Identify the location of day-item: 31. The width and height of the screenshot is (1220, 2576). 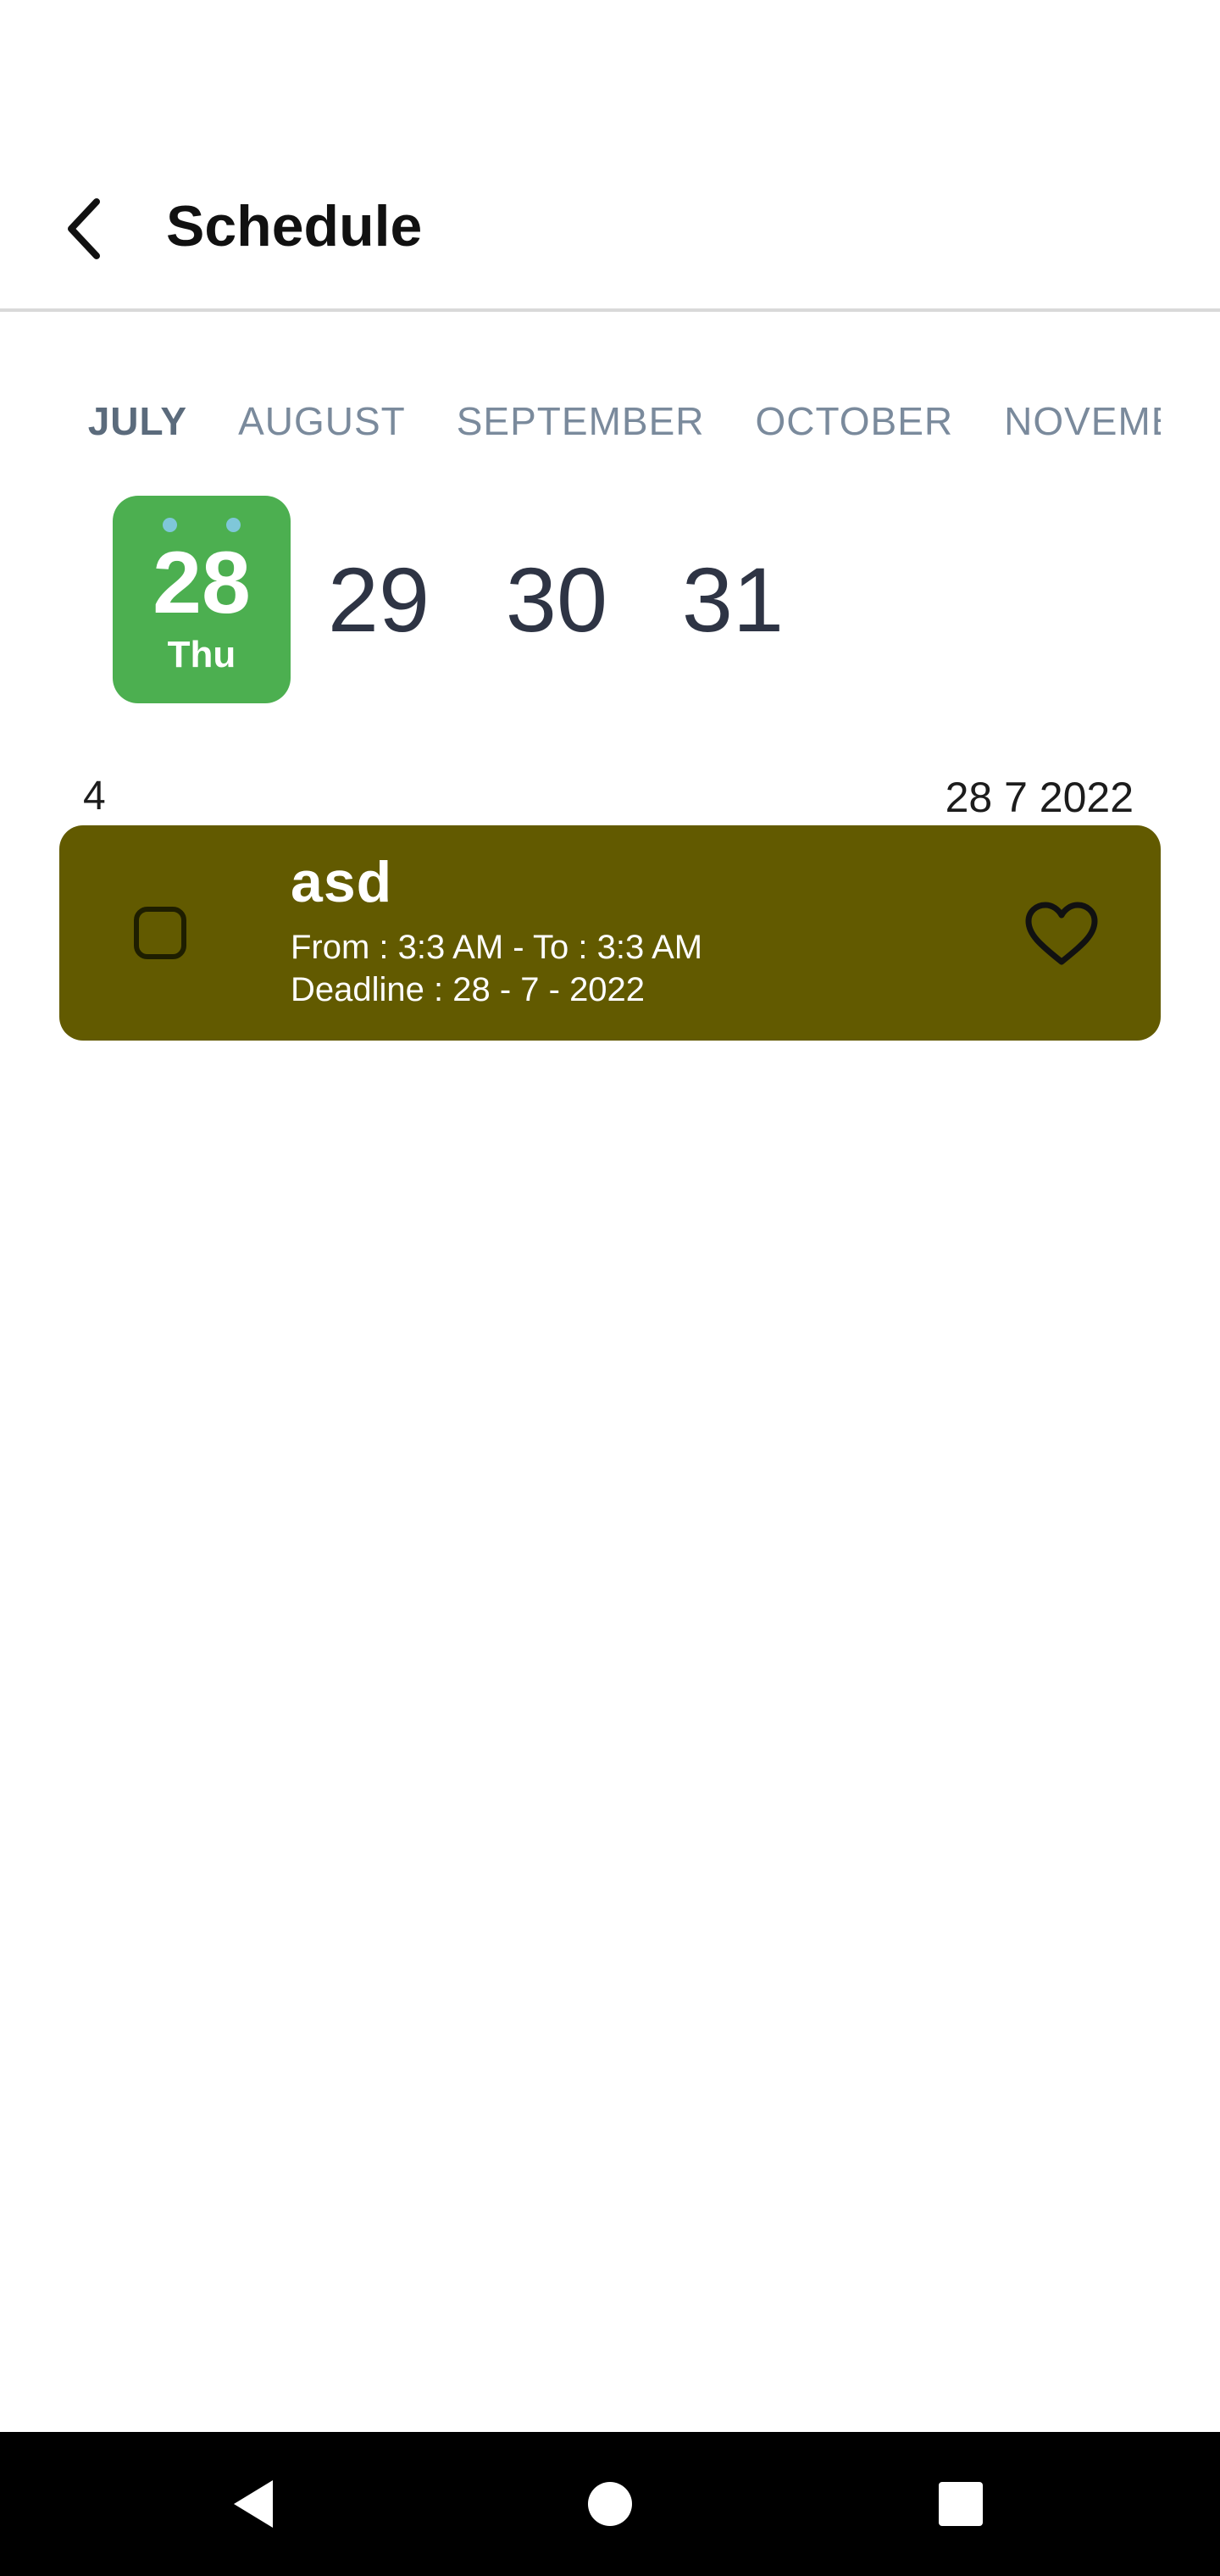
(733, 599).